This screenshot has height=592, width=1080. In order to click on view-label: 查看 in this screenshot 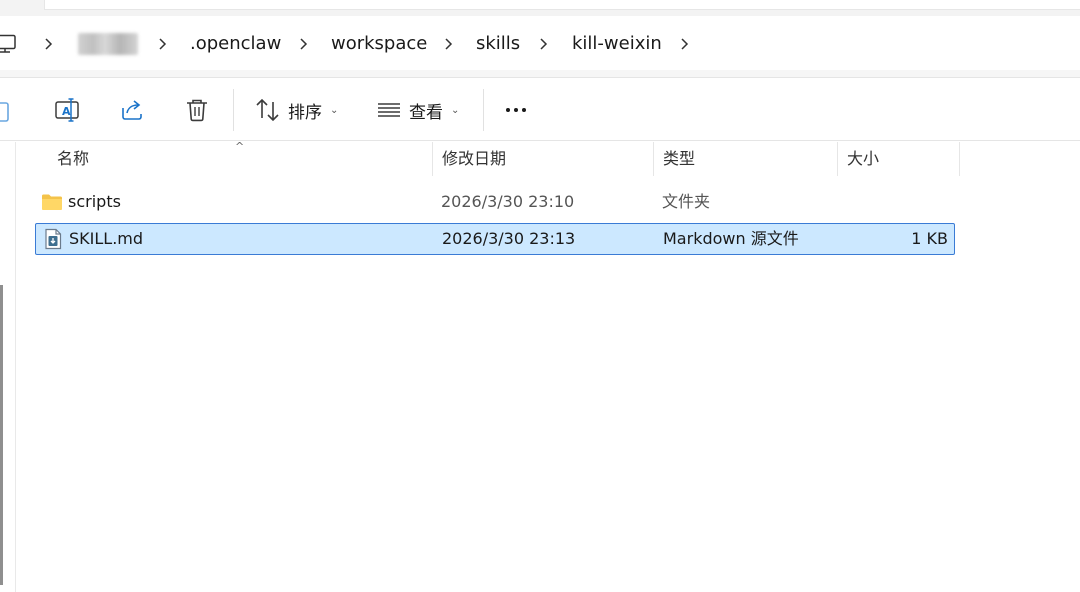, I will do `click(426, 112)`.